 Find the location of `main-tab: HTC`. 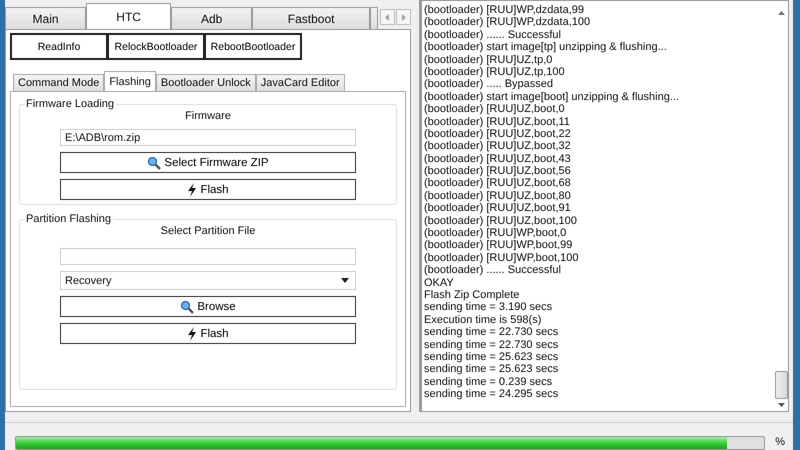

main-tab: HTC is located at coordinates (129, 16).